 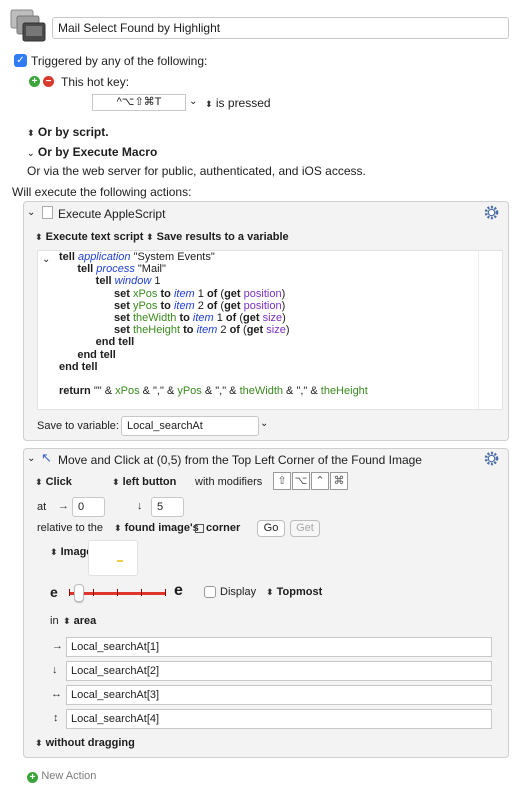 I want to click on macro-name-field: Mail Select Found by Highlight, so click(x=280, y=28).